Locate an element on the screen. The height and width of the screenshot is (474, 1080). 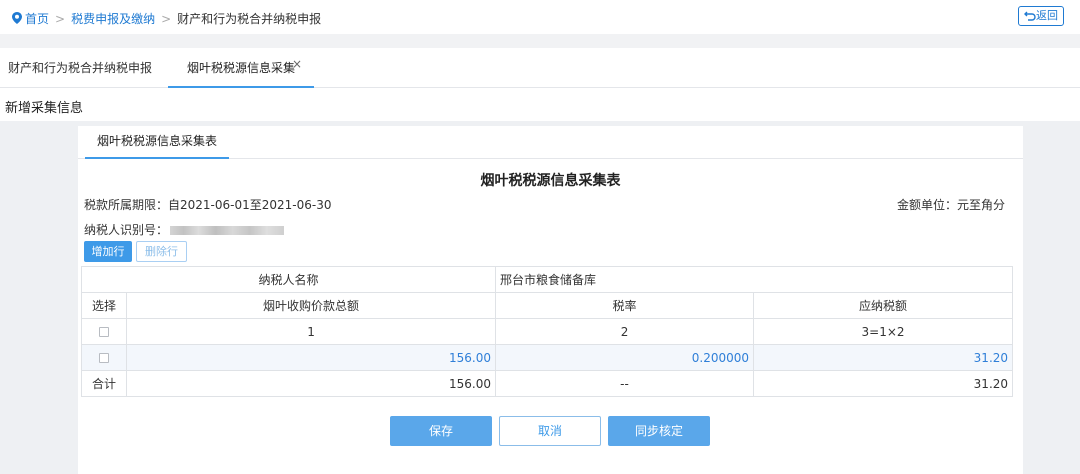
delete-row-button: 删除行 is located at coordinates (161, 251).